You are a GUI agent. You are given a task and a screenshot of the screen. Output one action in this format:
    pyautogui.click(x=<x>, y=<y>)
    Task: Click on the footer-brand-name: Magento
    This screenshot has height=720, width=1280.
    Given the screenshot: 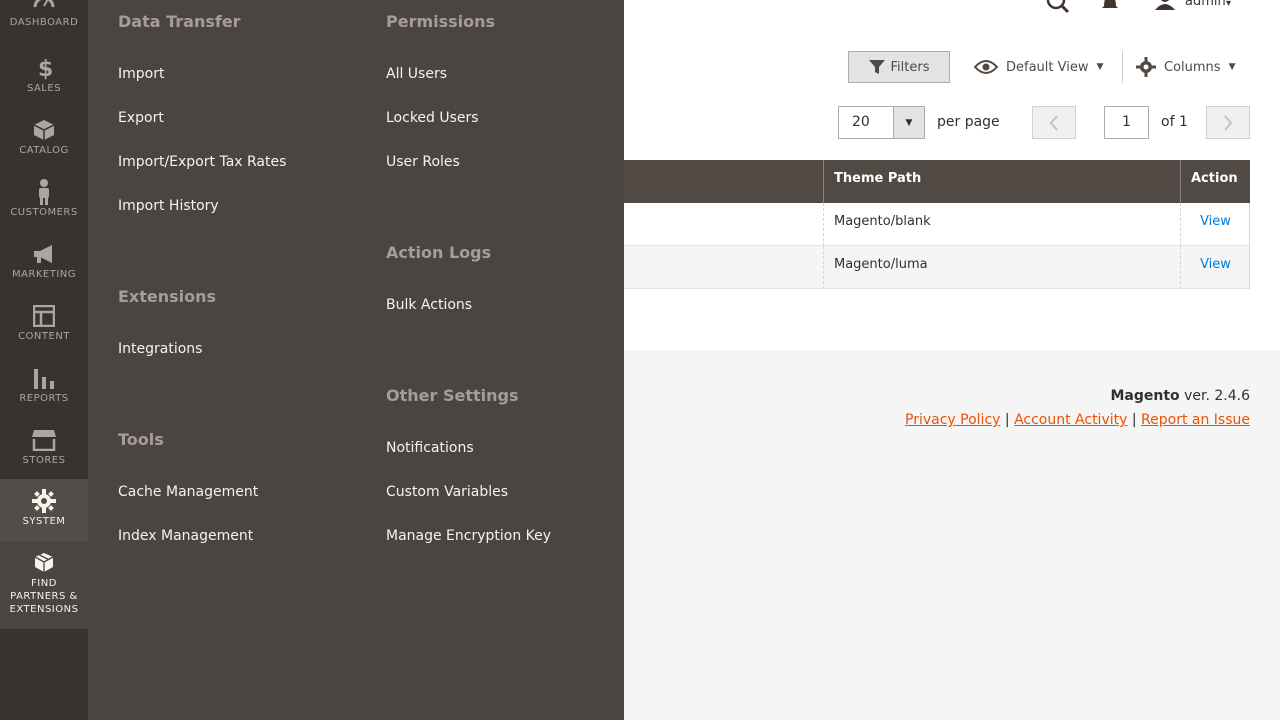 What is the action you would take?
    pyautogui.click(x=1145, y=396)
    